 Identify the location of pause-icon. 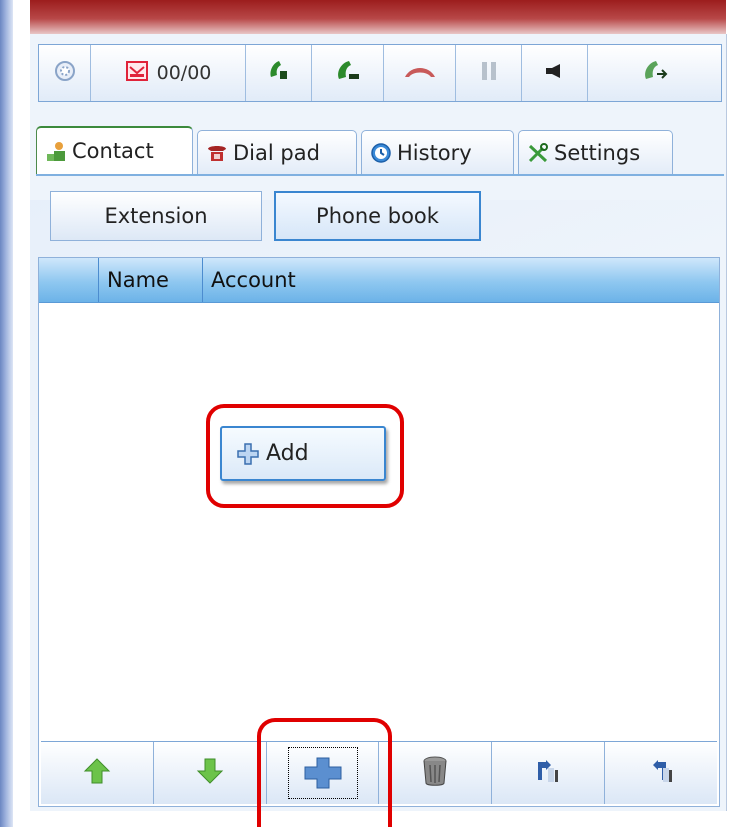
(489, 73).